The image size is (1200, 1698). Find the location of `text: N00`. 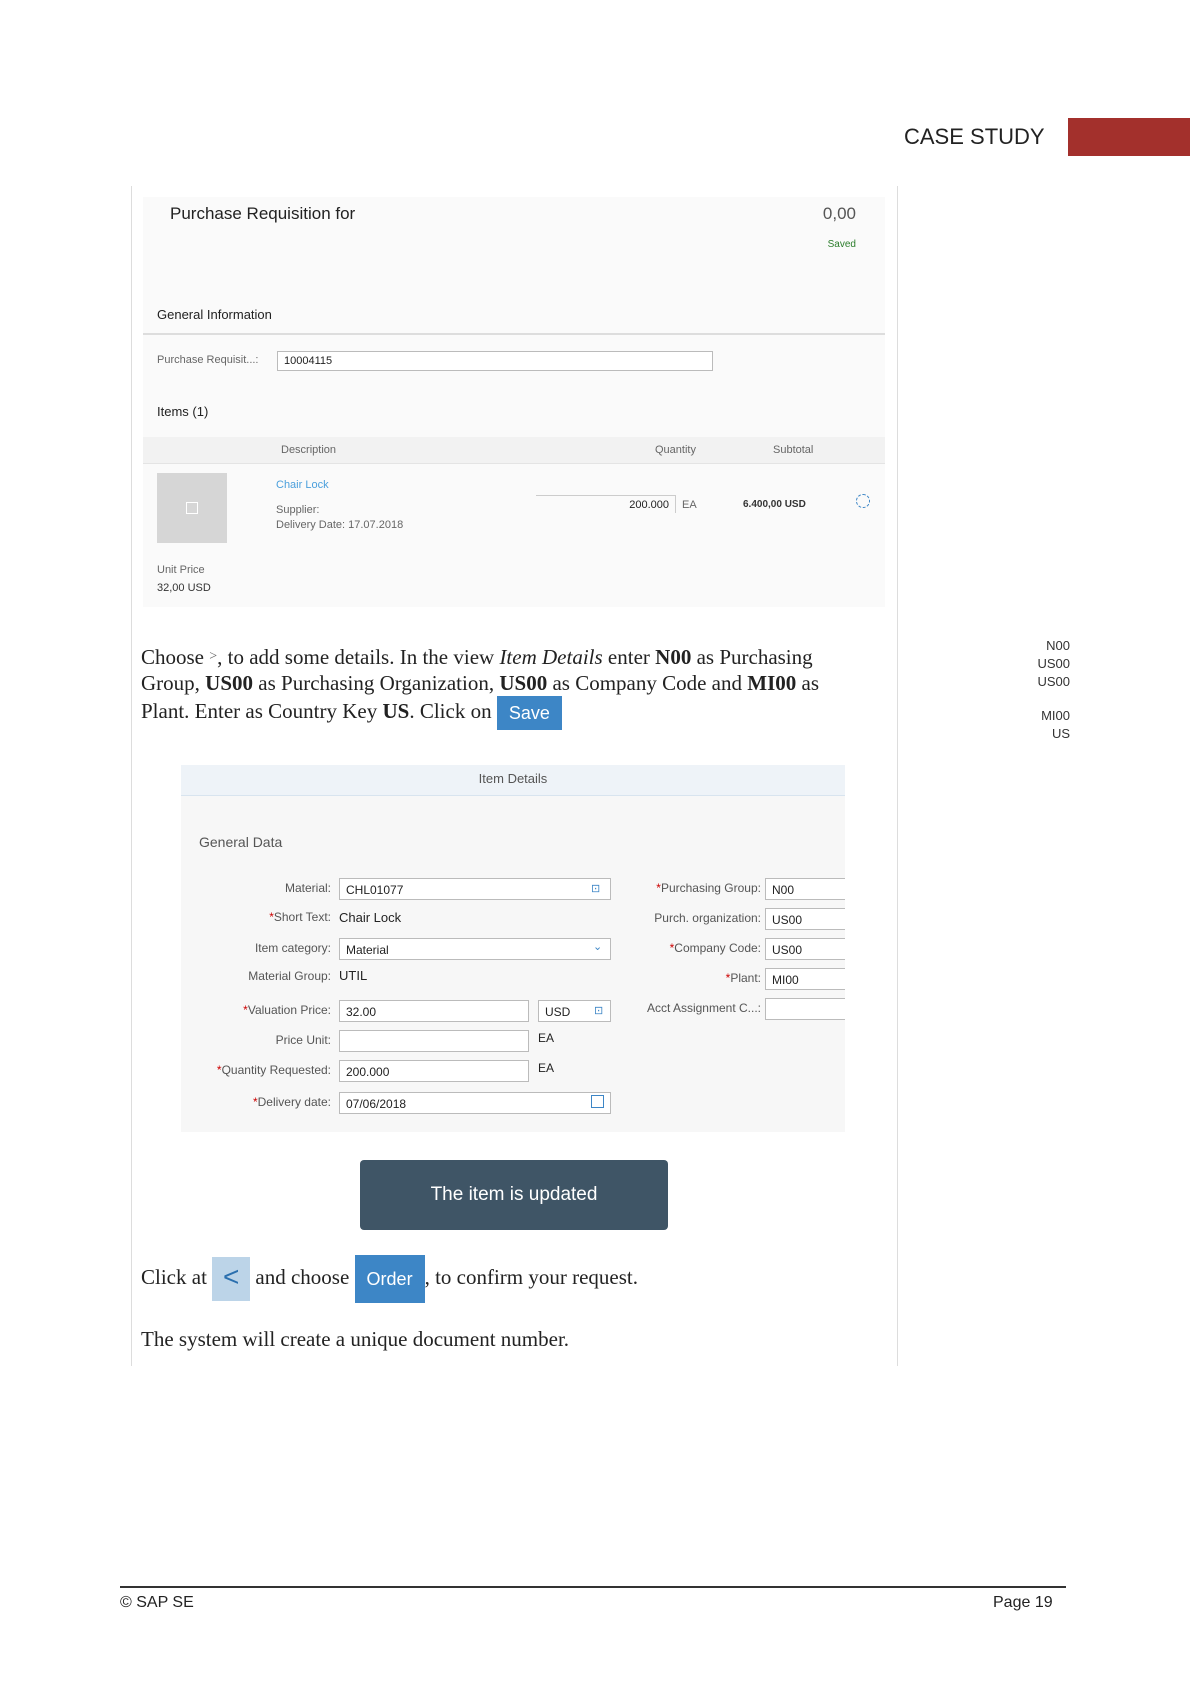

text: N00 is located at coordinates (673, 657).